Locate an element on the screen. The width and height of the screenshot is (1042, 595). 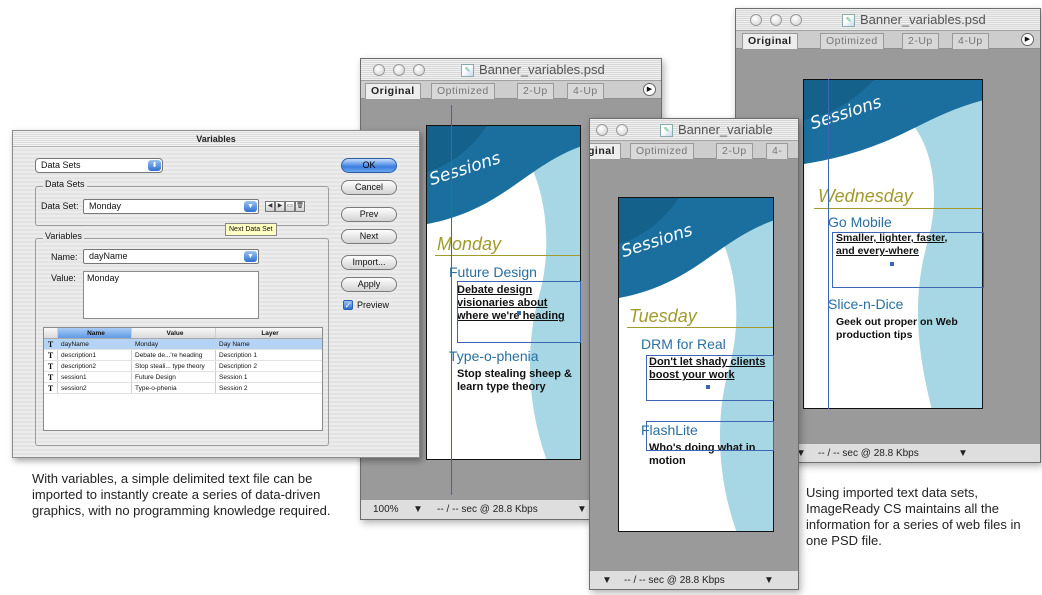
mode-popup-value: Data Sets is located at coordinates (61, 165).